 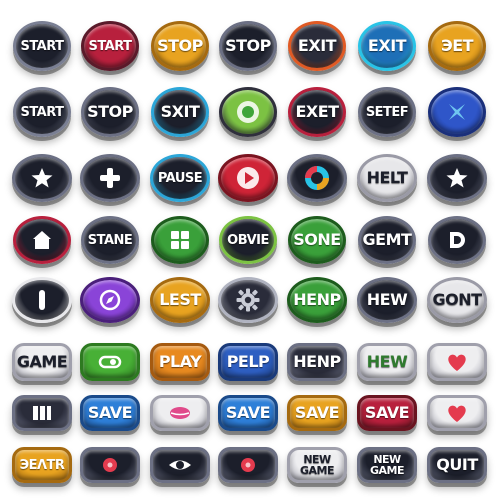 I want to click on lips-icon, so click(x=180, y=413).